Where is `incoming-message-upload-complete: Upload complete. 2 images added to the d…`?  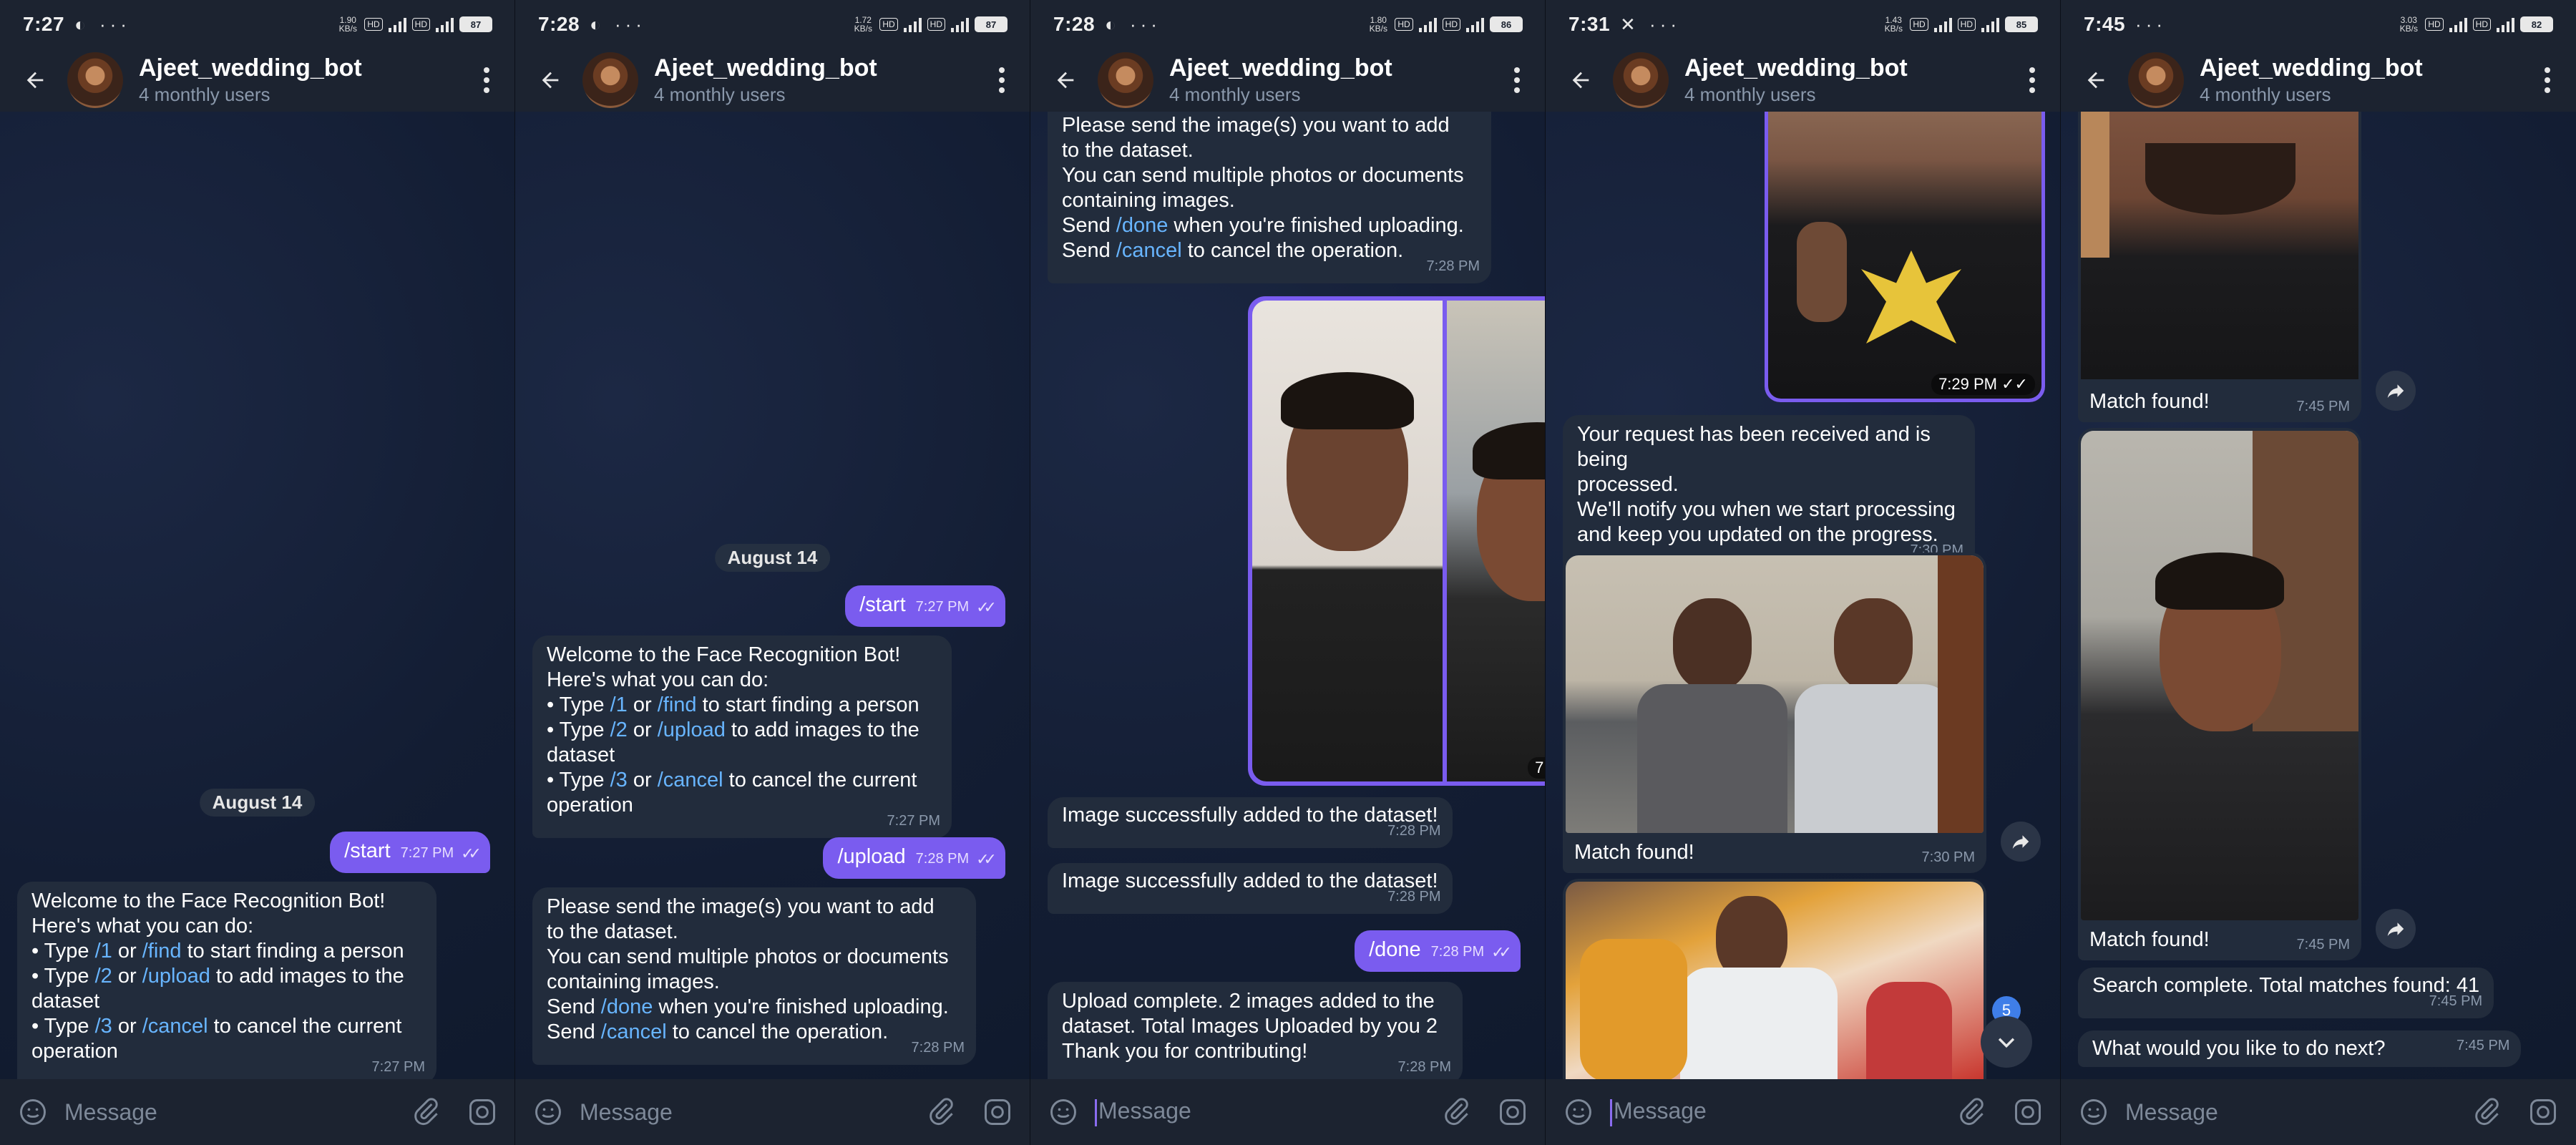
incoming-message-upload-complete: Upload complete. 2 images added to the d… is located at coordinates (1255, 1033).